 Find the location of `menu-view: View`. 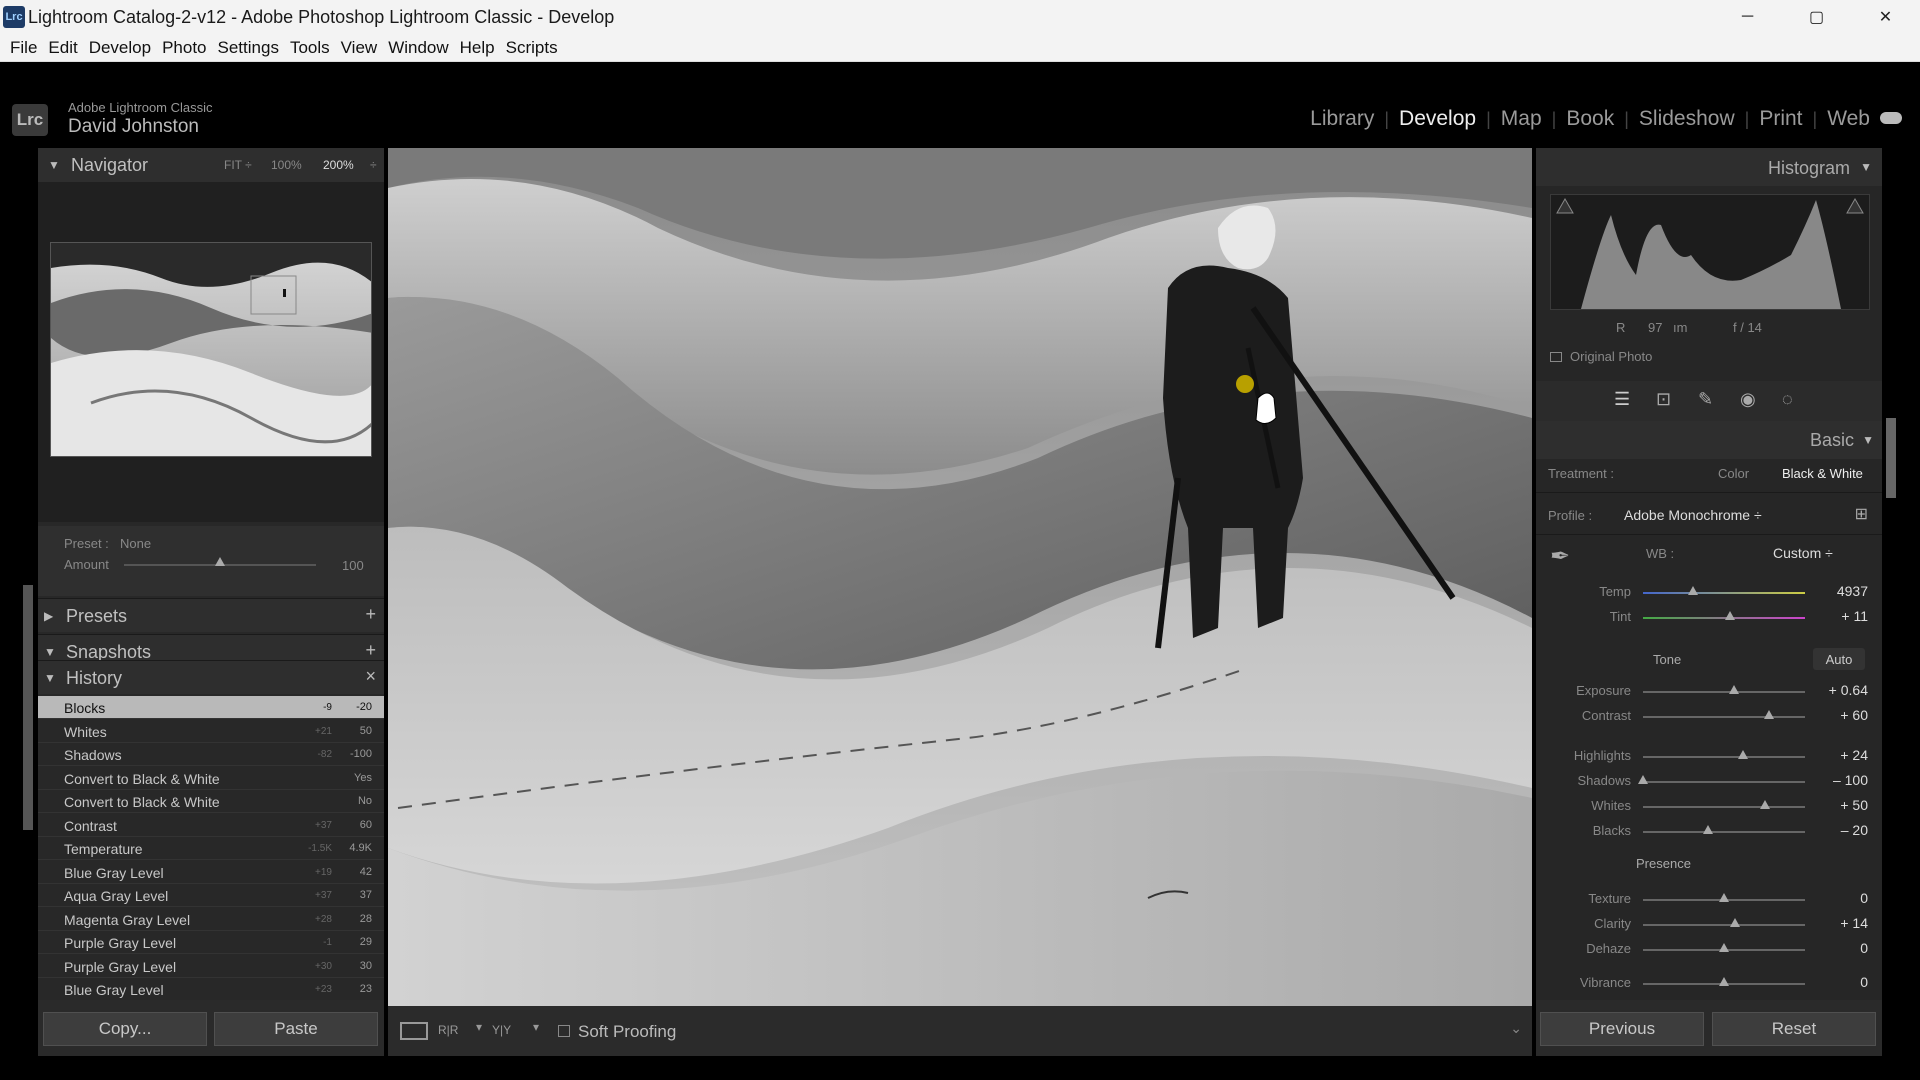

menu-view: View is located at coordinates (359, 48).